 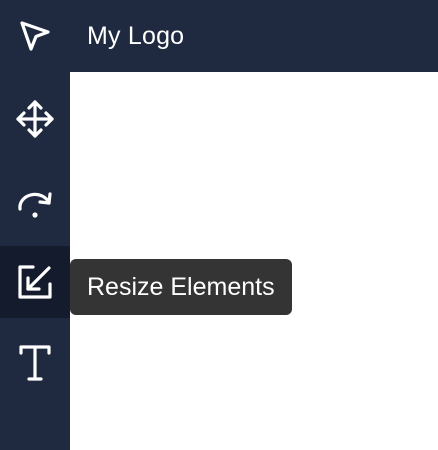 I want to click on rotate-tool-button, so click(x=35, y=201).